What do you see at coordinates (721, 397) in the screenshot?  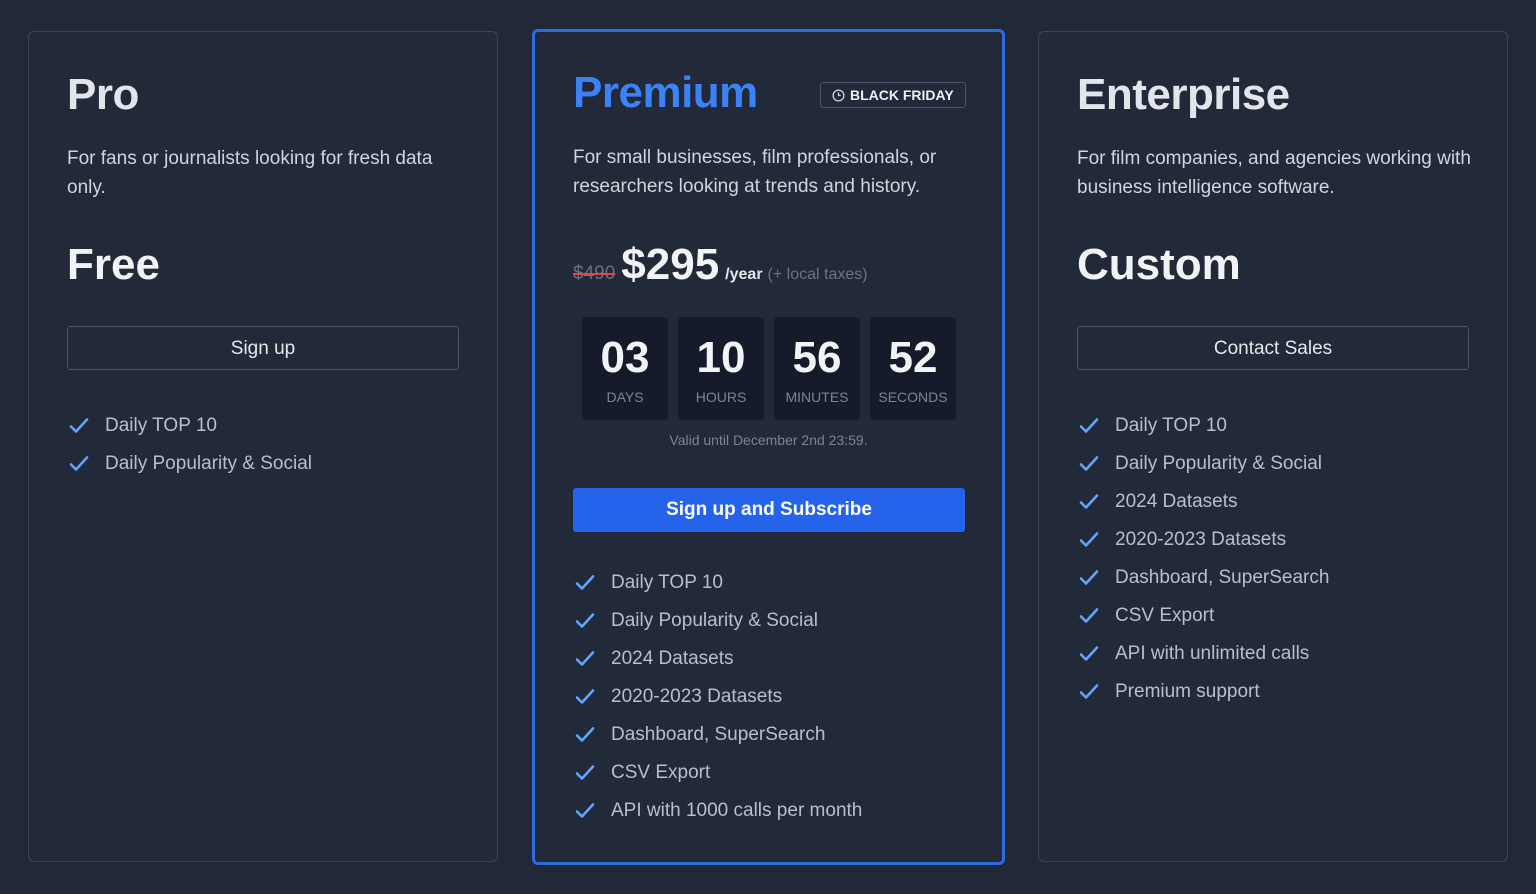 I see `countdown-label: HOURS` at bounding box center [721, 397].